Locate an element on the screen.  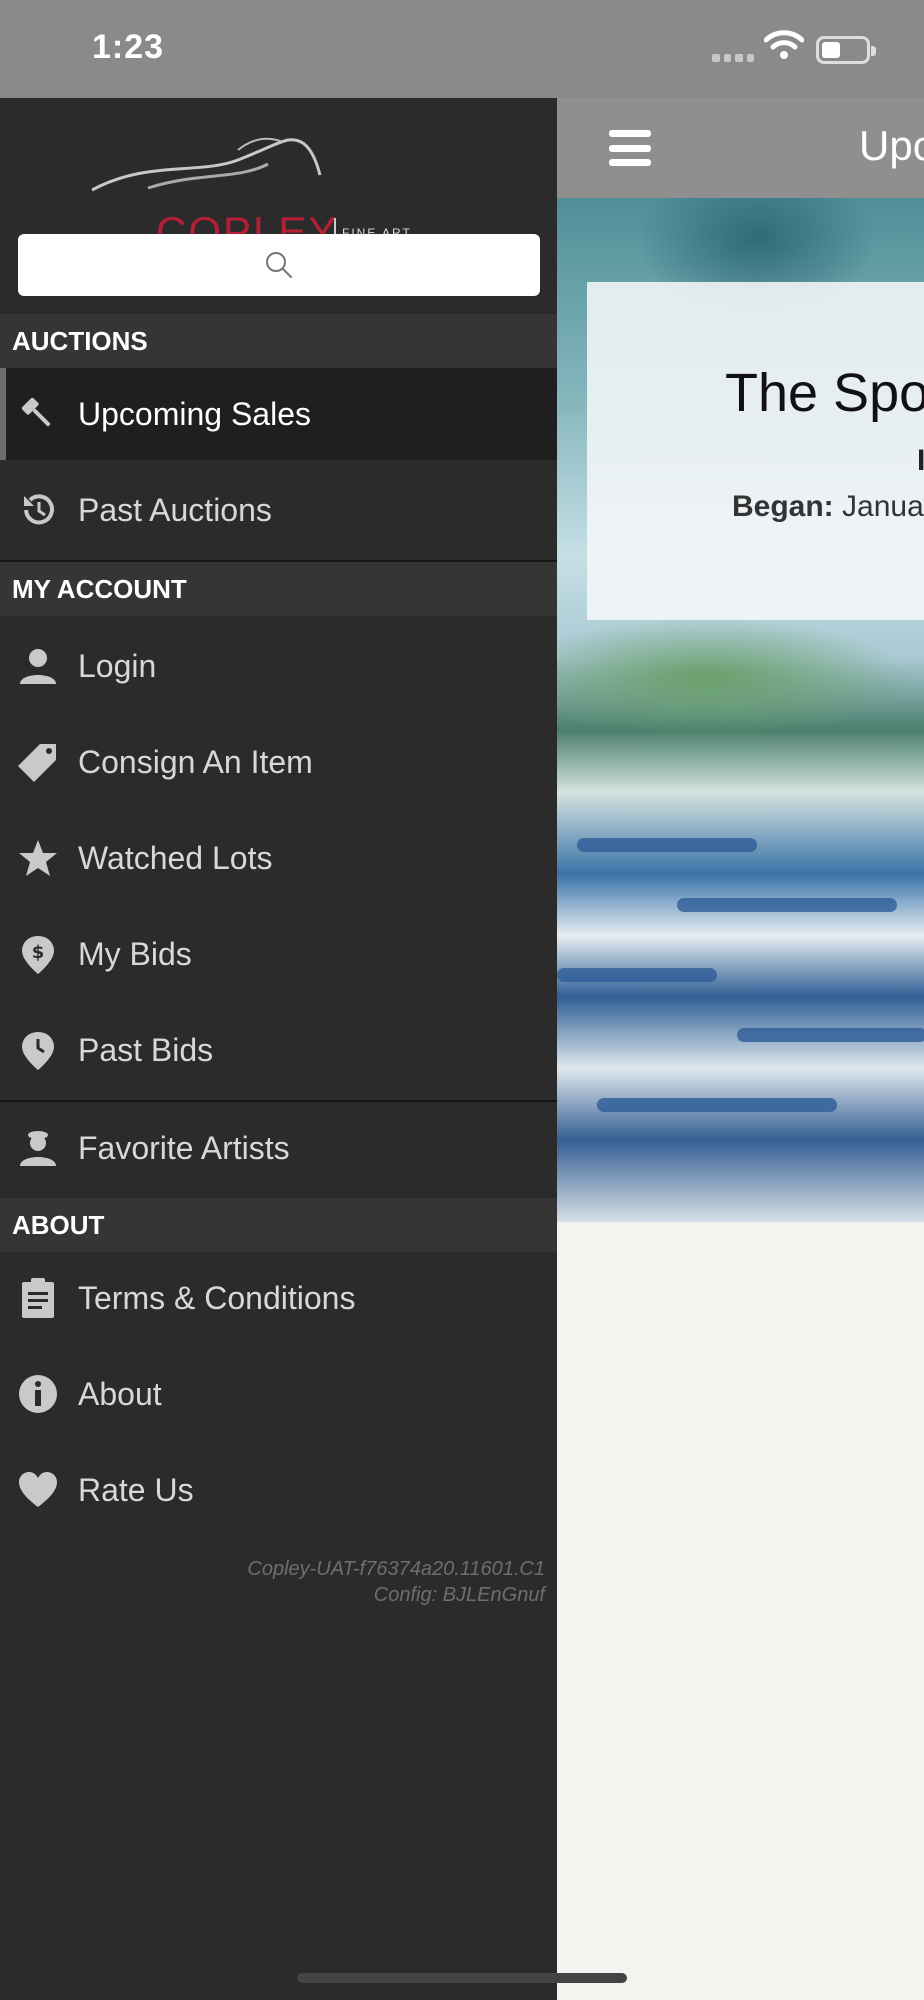
menu-item-label: Past Auctions is located at coordinates (175, 509).